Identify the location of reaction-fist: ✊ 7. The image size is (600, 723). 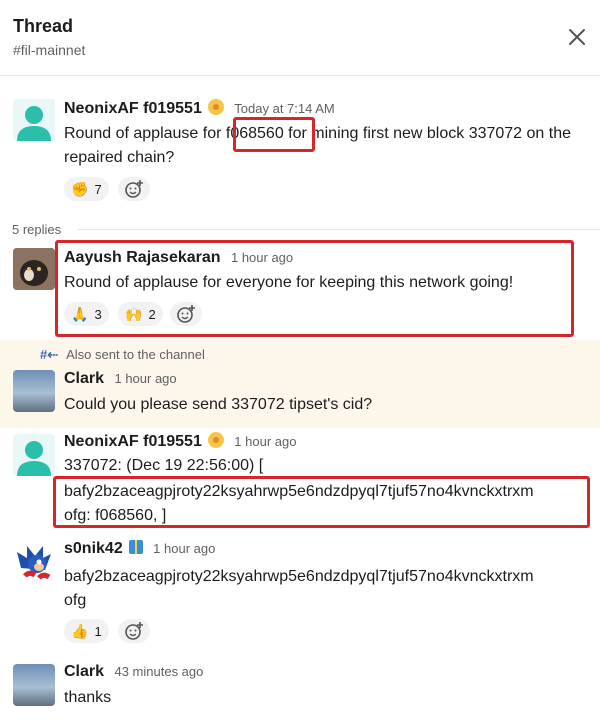
(86, 189).